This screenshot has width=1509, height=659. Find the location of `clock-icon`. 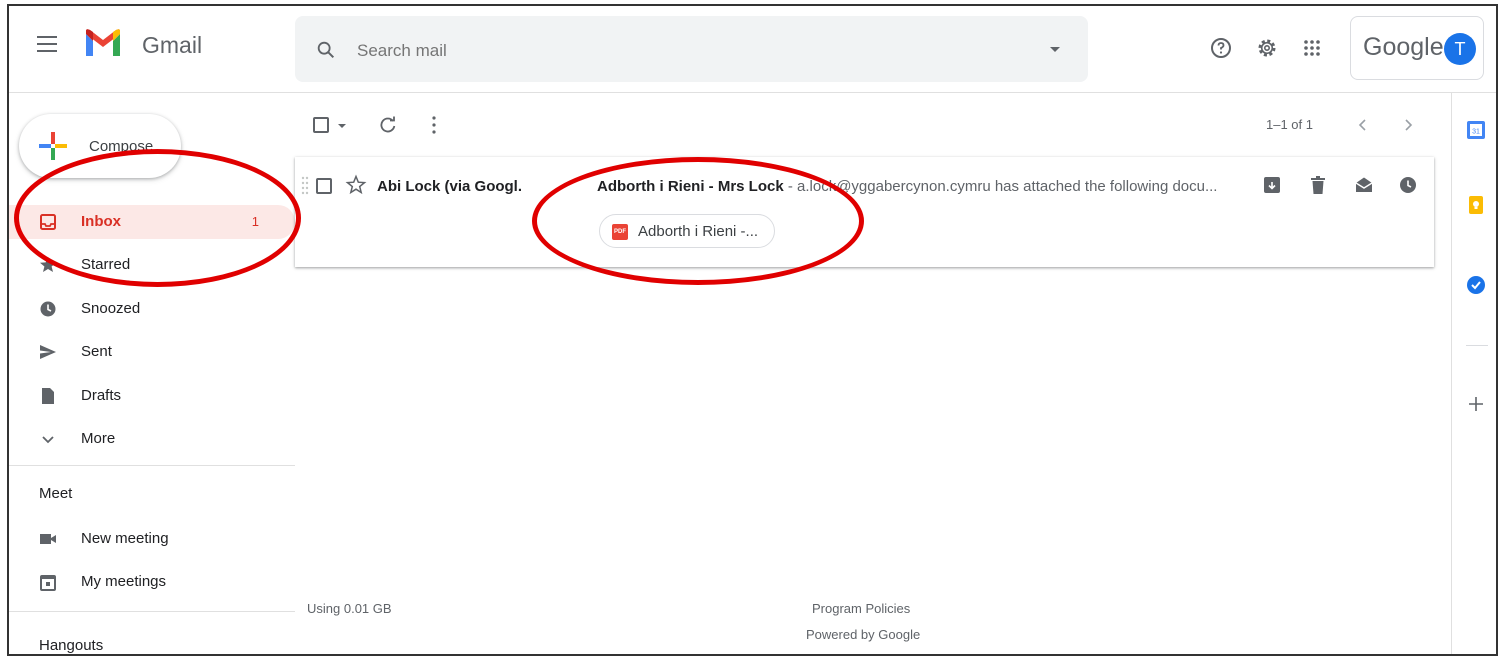

clock-icon is located at coordinates (48, 309).